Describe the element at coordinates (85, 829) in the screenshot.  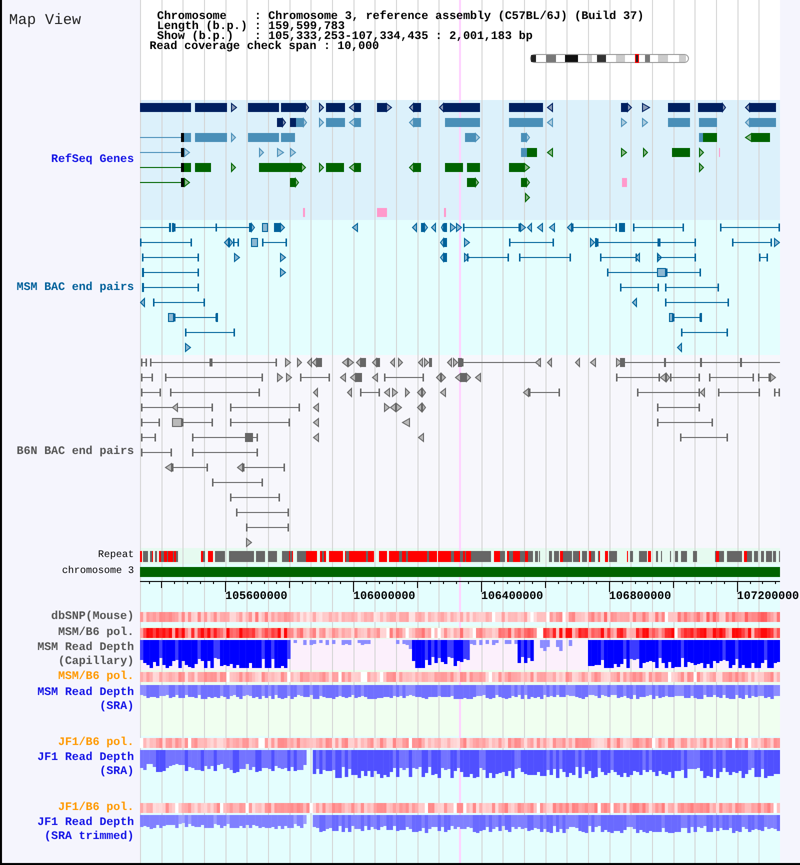
I see `track-label: JF1 Read Depth (SRA trimmed)` at that location.